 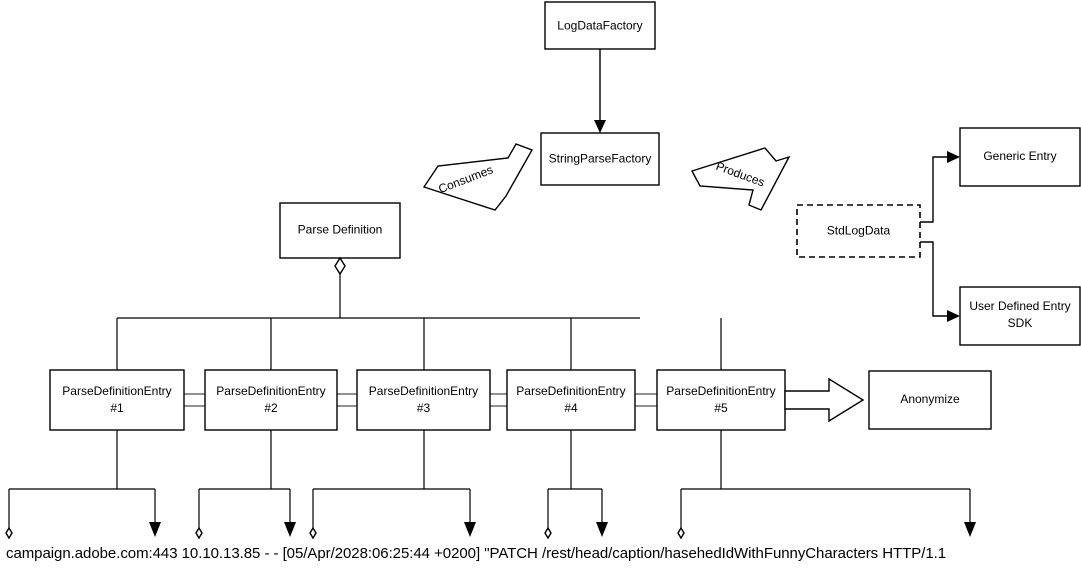 I want to click on block-arrow-shape, so click(x=824, y=400).